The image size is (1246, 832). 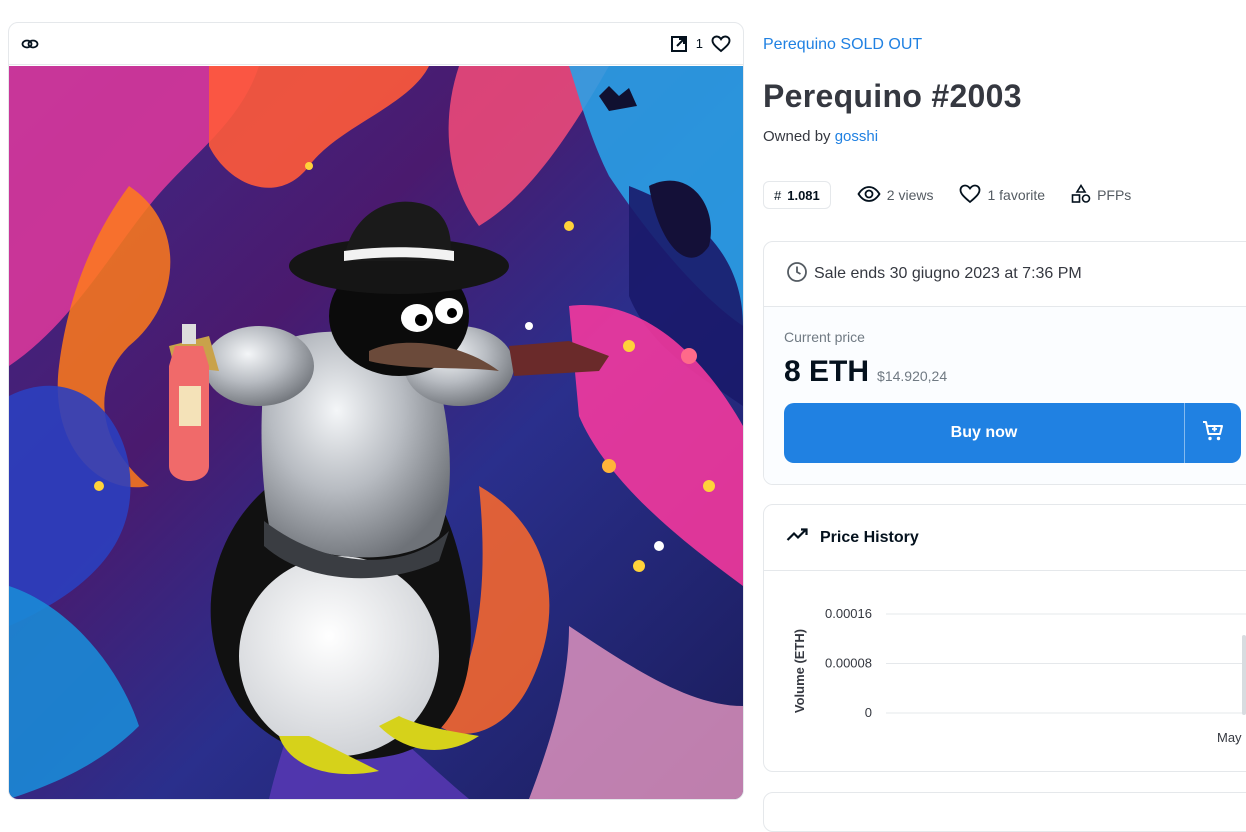 I want to click on link-icon, so click(x=30, y=44).